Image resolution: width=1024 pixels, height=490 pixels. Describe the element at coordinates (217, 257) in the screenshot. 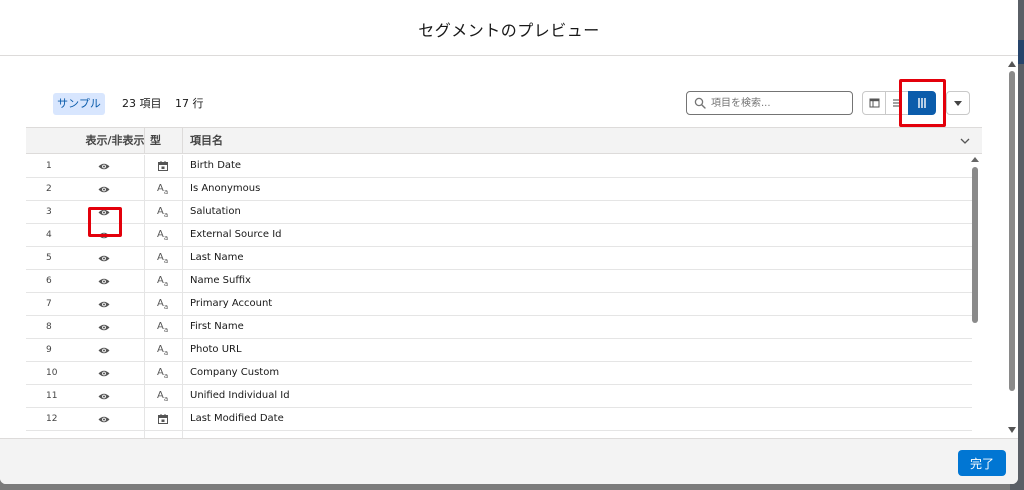

I see `field-name: Last Name` at that location.